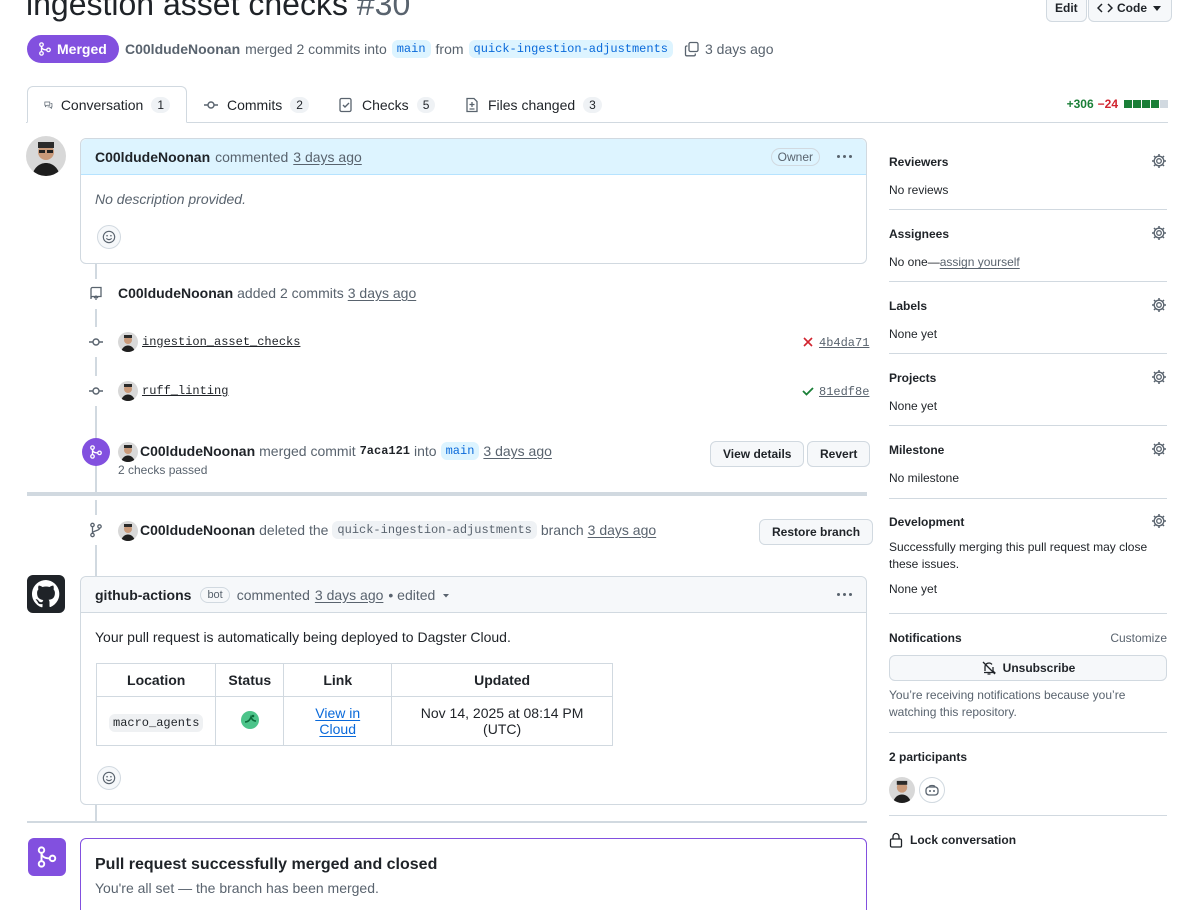 Image resolution: width=1200 pixels, height=910 pixels. Describe the element at coordinates (1028, 247) in the screenshot. I see `sidebar-assignees: Assignees No one—assign yourself` at that location.